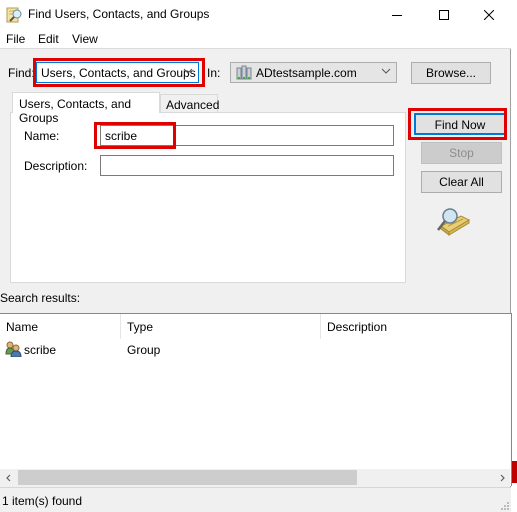  I want to click on column-header-type: Type, so click(140, 327).